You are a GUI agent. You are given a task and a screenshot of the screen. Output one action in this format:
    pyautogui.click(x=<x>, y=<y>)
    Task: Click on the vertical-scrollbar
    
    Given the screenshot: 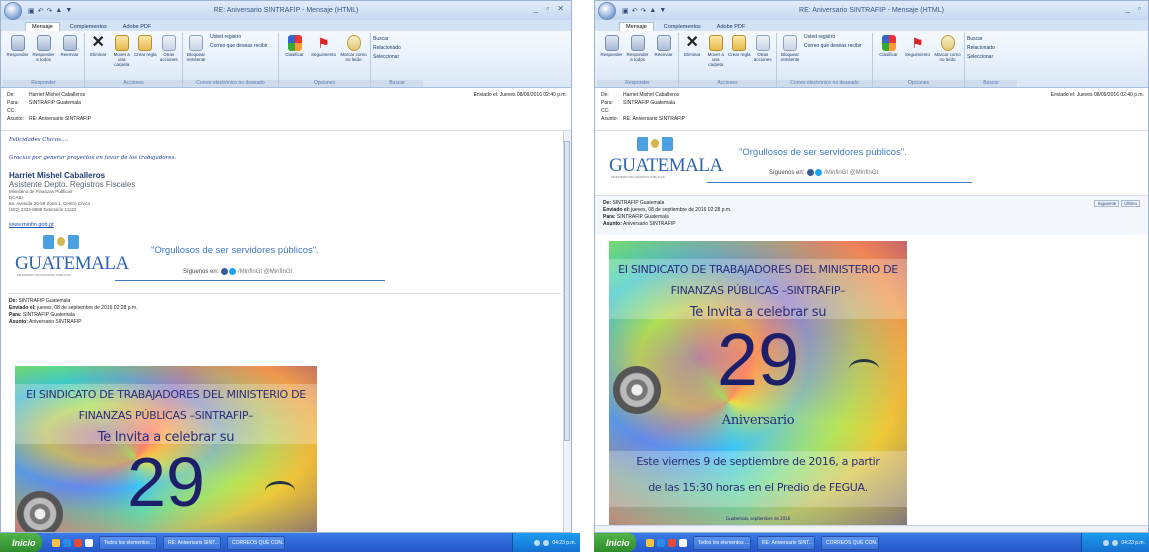 What is the action you would take?
    pyautogui.click(x=567, y=331)
    